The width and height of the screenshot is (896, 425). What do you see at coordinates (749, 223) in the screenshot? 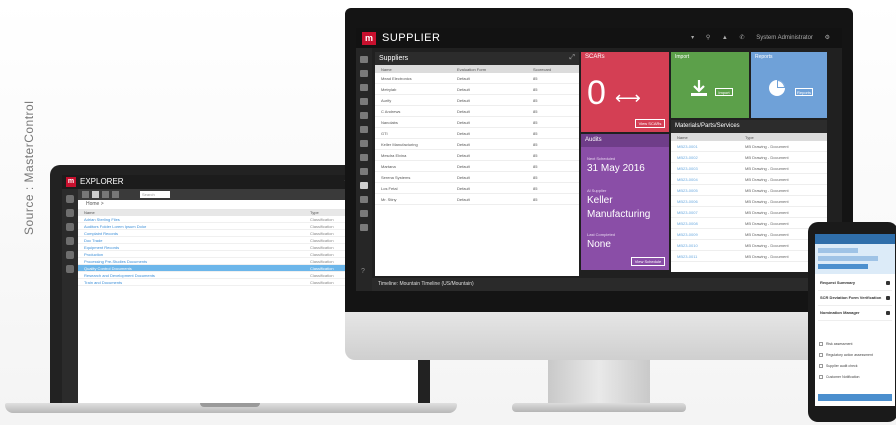
I see `table-row: MB23-0008 MB Drawing - Document` at bounding box center [749, 223].